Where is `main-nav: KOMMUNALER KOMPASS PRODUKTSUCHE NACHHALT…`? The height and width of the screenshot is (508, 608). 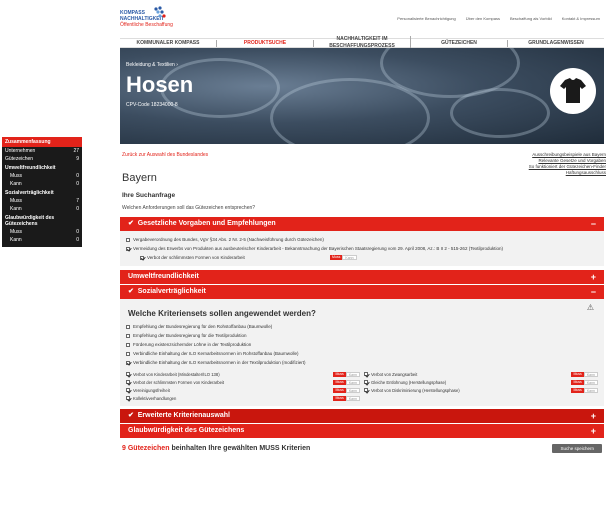
main-nav: KOMMUNALER KOMPASS PRODUKTSUCHE NACHHALT… is located at coordinates (362, 43).